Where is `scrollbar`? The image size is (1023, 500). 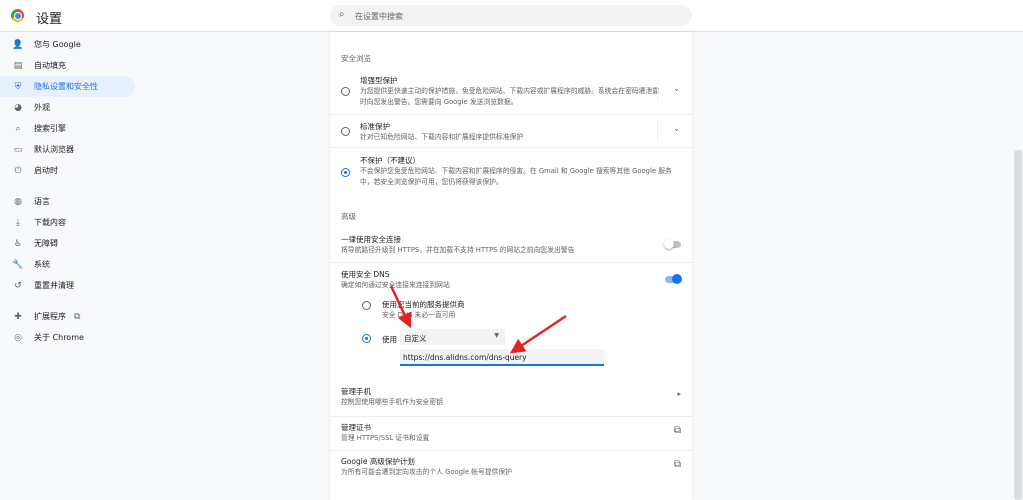
scrollbar is located at coordinates (1018, 325).